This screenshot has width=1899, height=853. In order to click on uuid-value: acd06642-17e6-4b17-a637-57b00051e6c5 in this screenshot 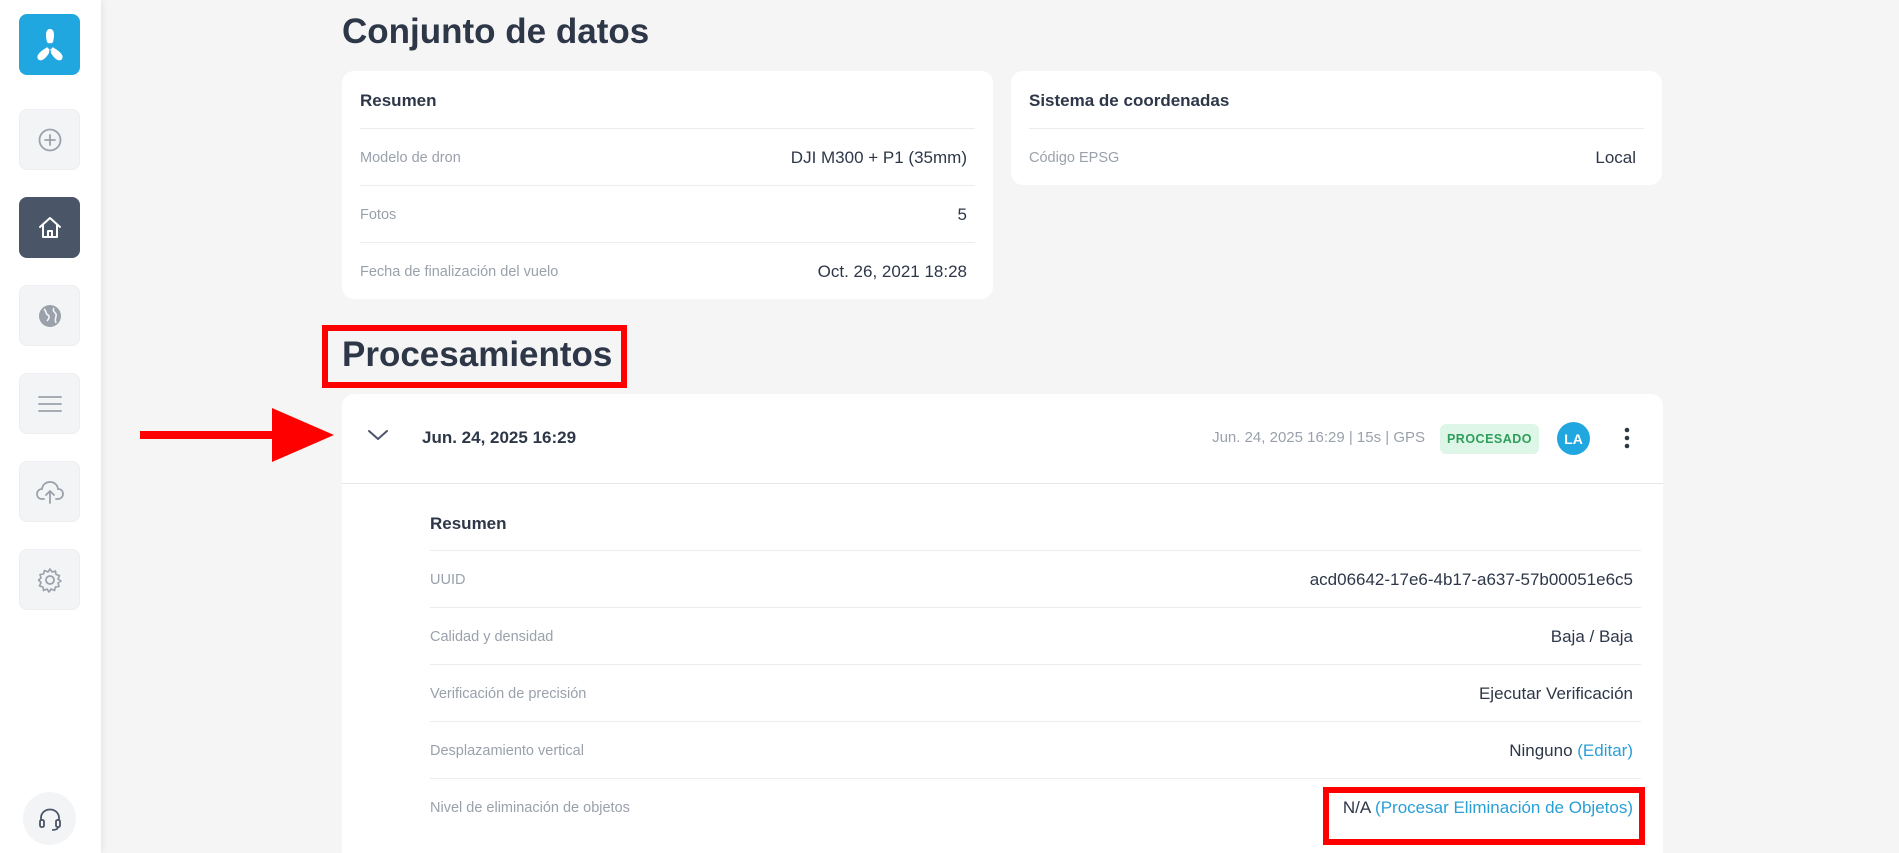, I will do `click(1471, 579)`.